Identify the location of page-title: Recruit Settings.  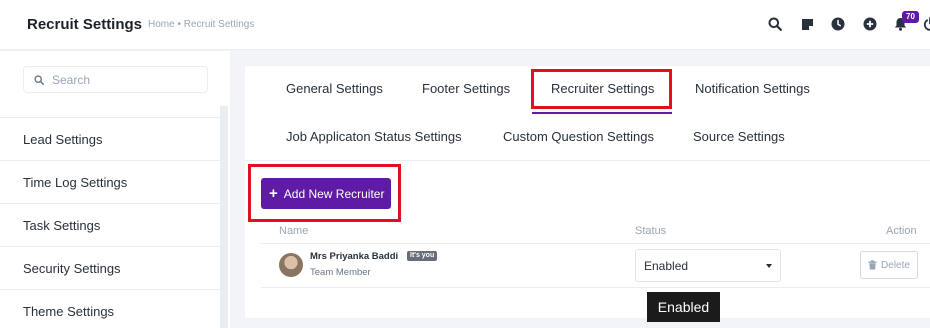
(85, 24).